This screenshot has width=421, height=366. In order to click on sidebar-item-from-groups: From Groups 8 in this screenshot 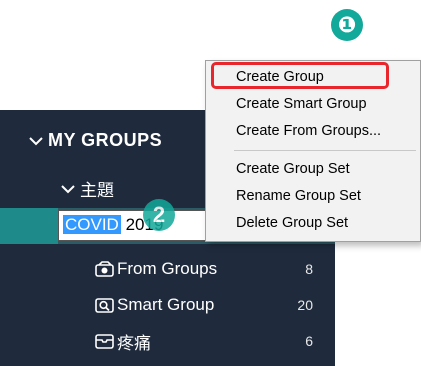, I will do `click(210, 269)`.